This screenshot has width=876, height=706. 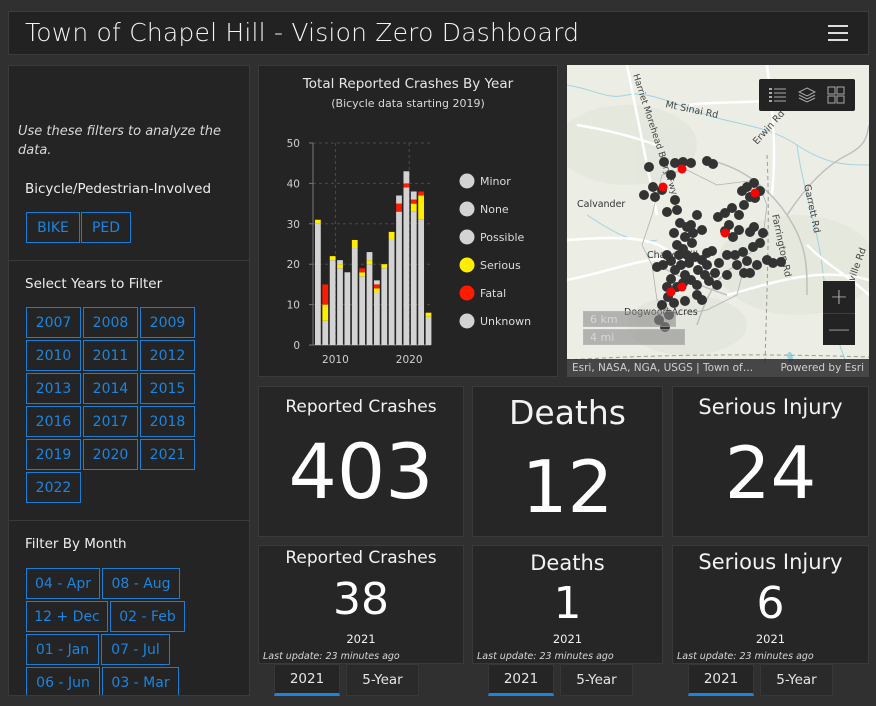 I want to click on month-filter-button: 02 - Feb, so click(x=147, y=616).